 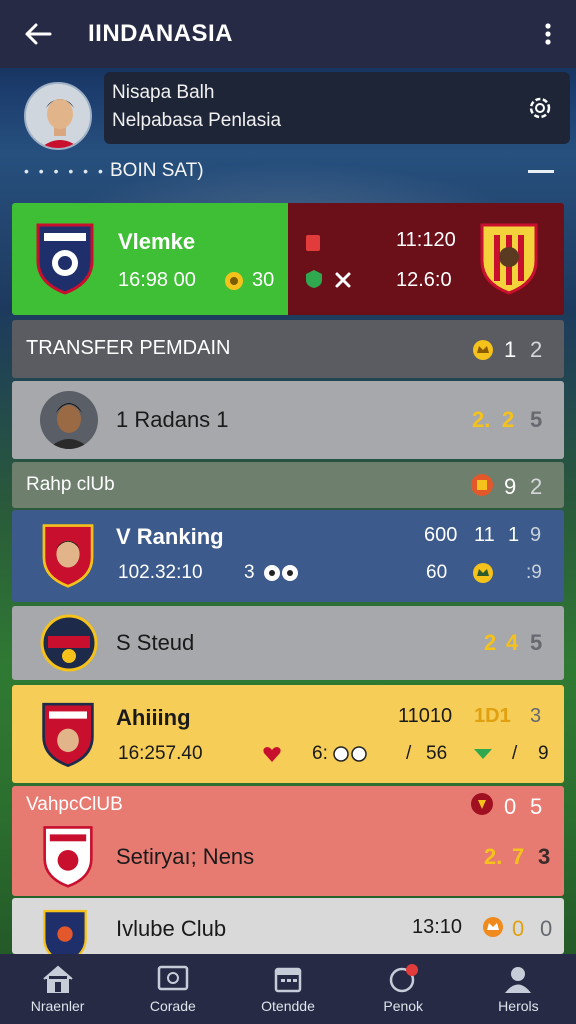 What do you see at coordinates (512, 642) in the screenshot?
I see `steud-val-2: 4` at bounding box center [512, 642].